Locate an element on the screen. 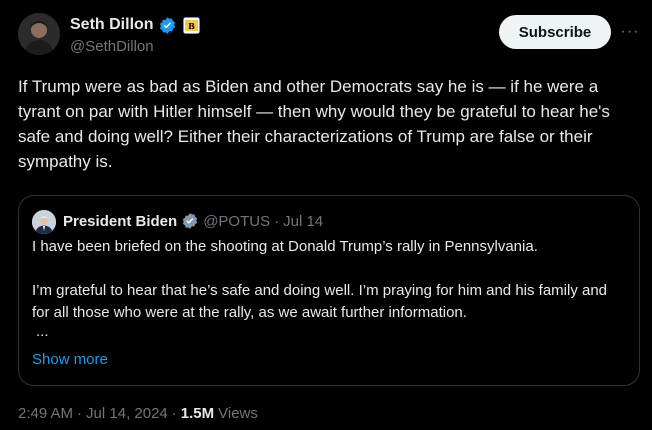 This screenshot has height=430, width=652. views-label: Views is located at coordinates (238, 413).